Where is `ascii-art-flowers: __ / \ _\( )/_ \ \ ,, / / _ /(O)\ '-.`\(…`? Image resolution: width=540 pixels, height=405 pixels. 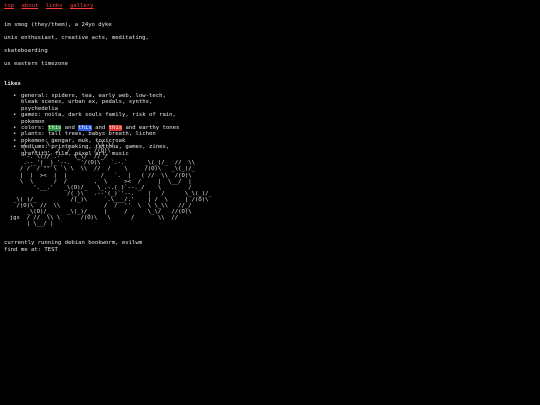
ascii-art-flowers: __ / \ _\( )/_ \ \ ,, / / _ /(O)\ '-.`\(… is located at coordinates (110, 182).